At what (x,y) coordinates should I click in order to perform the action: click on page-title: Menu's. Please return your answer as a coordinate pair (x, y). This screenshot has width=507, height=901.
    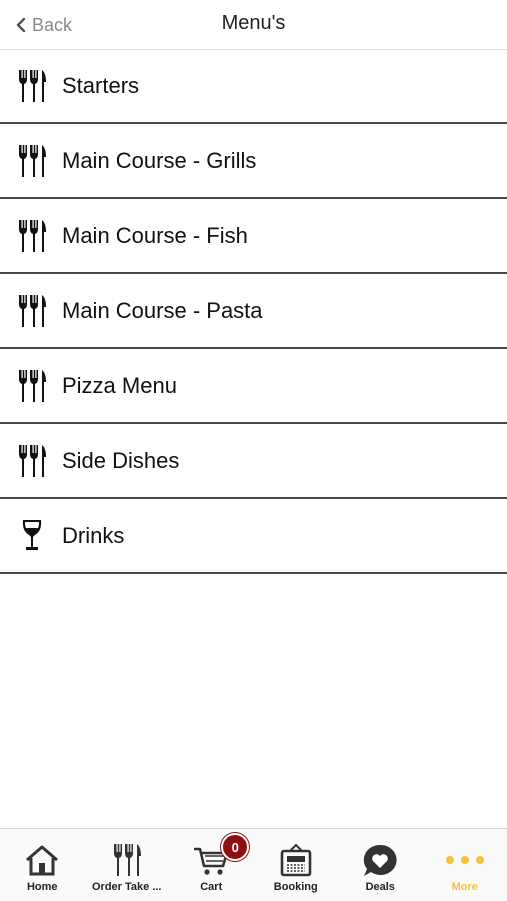
    Looking at the image, I should click on (253, 23).